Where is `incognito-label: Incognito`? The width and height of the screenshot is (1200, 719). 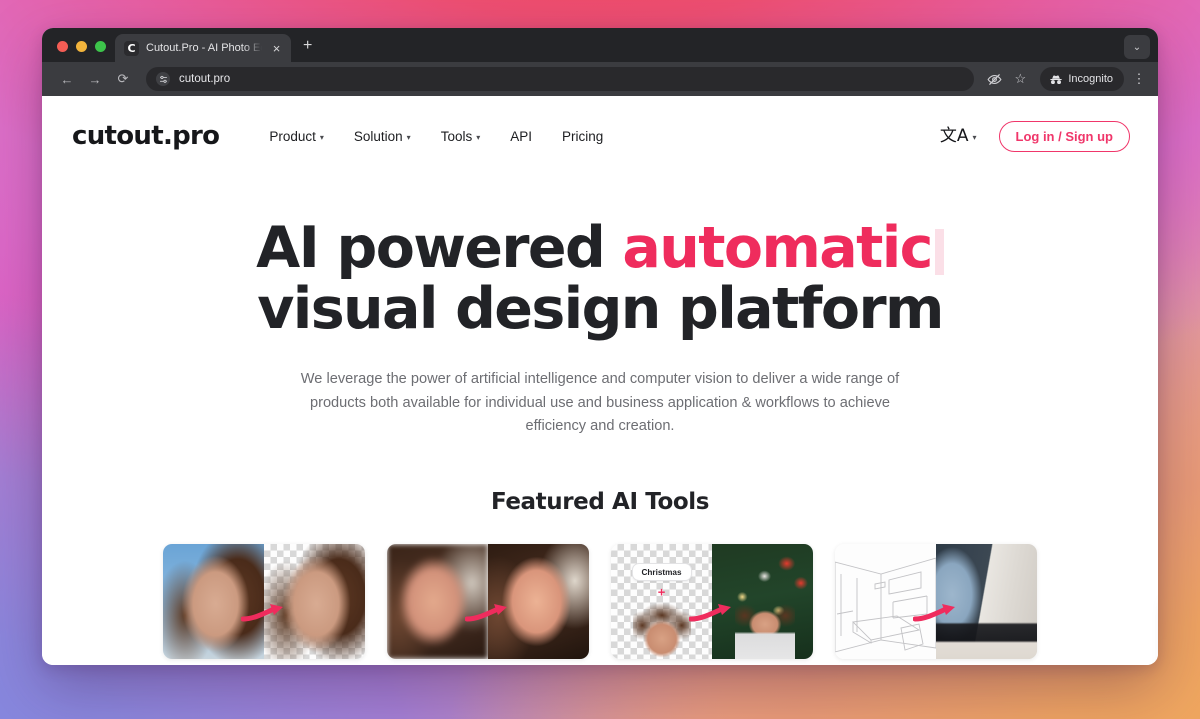 incognito-label: Incognito is located at coordinates (1090, 79).